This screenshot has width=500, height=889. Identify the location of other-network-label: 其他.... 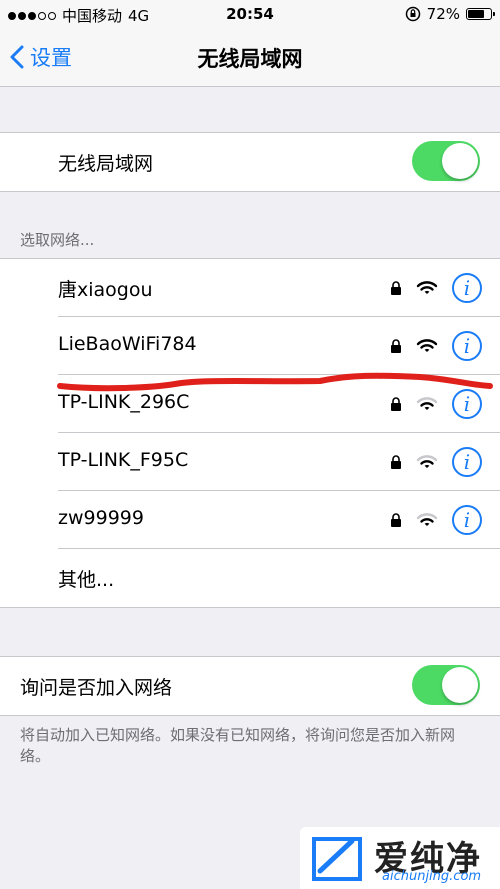
(86, 580).